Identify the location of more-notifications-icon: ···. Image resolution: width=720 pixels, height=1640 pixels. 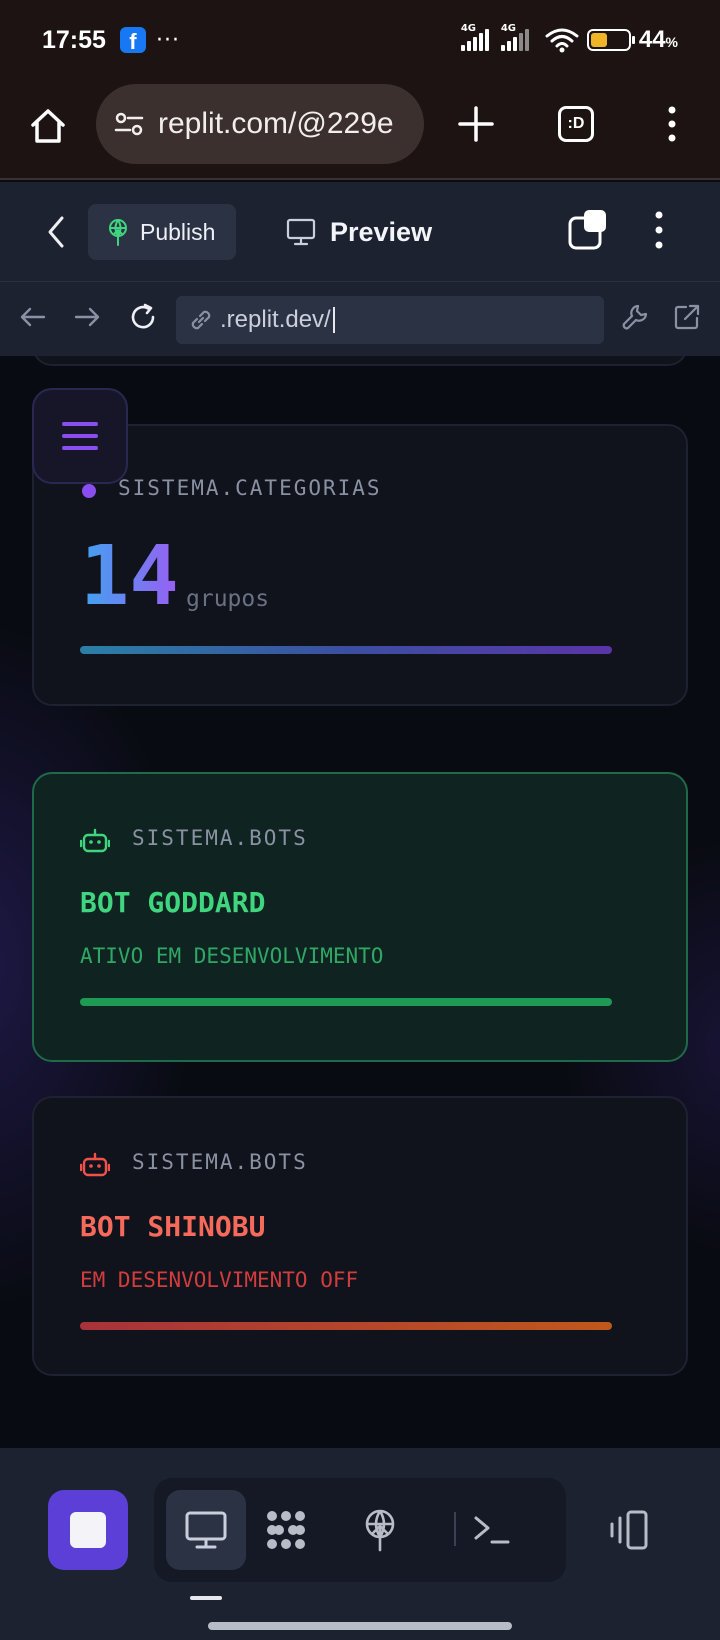
(167, 40).